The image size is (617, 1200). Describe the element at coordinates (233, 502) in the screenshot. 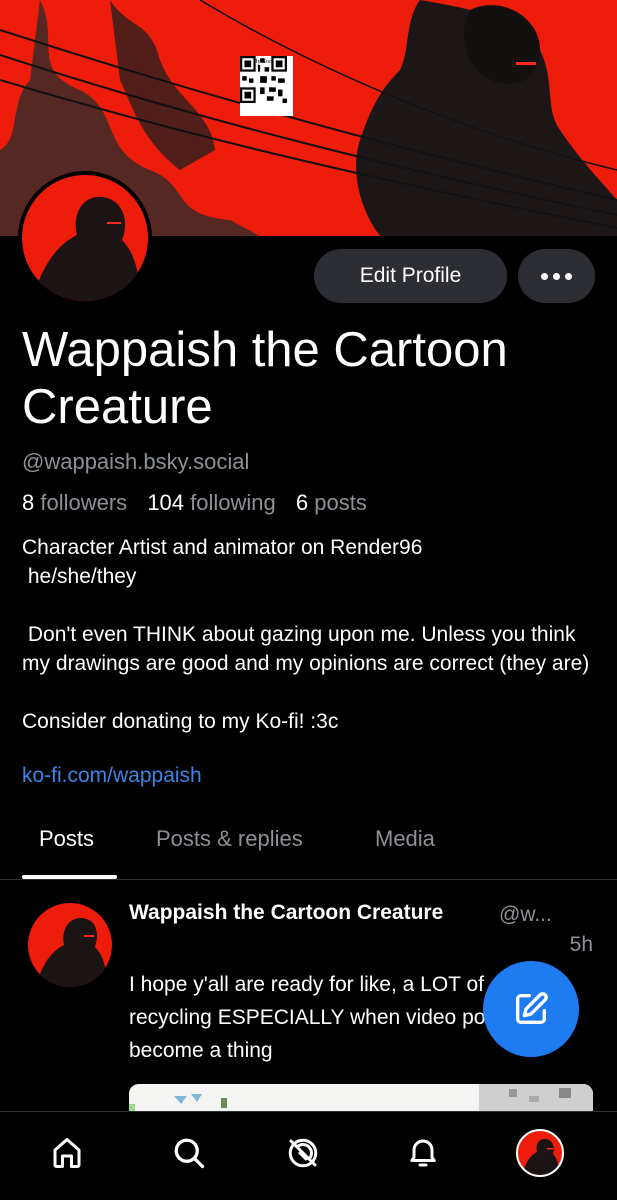

I see `following-label: following` at that location.